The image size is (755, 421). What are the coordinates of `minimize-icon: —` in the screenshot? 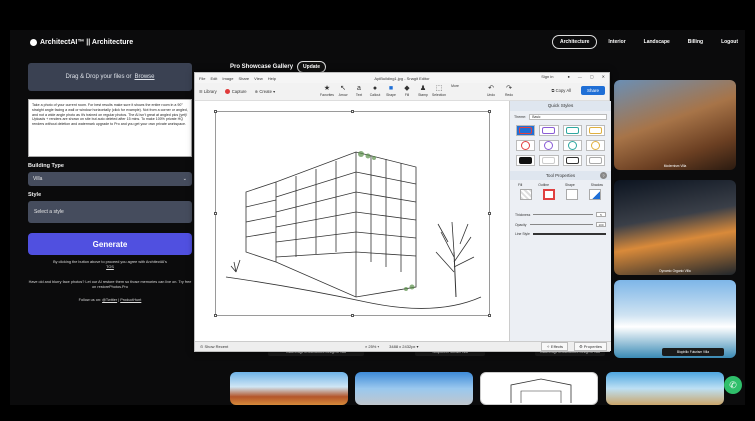 It's located at (580, 76).